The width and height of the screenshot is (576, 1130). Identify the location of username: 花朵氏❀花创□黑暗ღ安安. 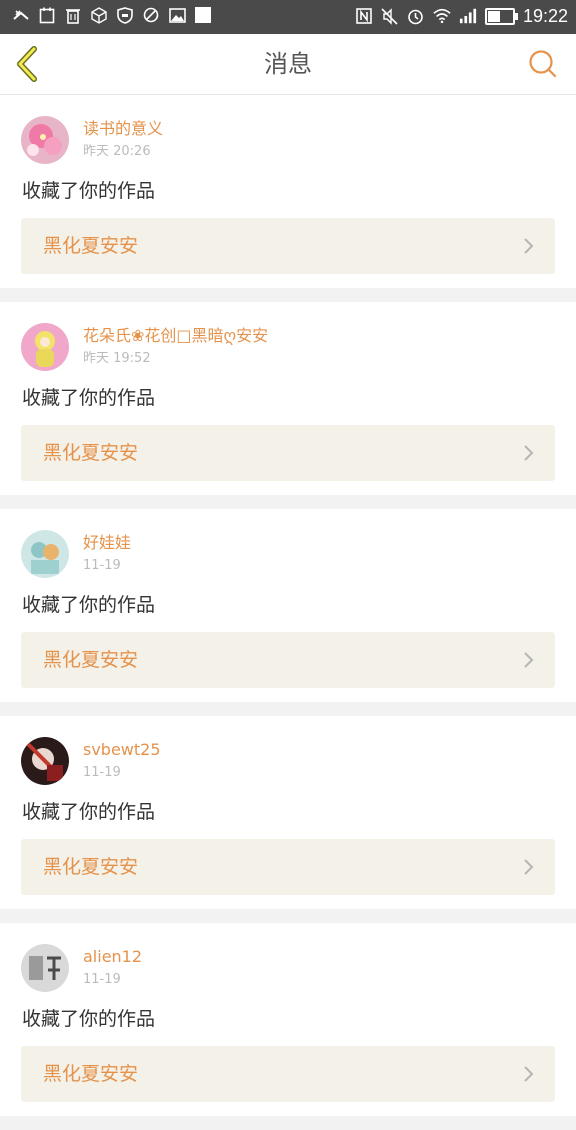
(175, 336).